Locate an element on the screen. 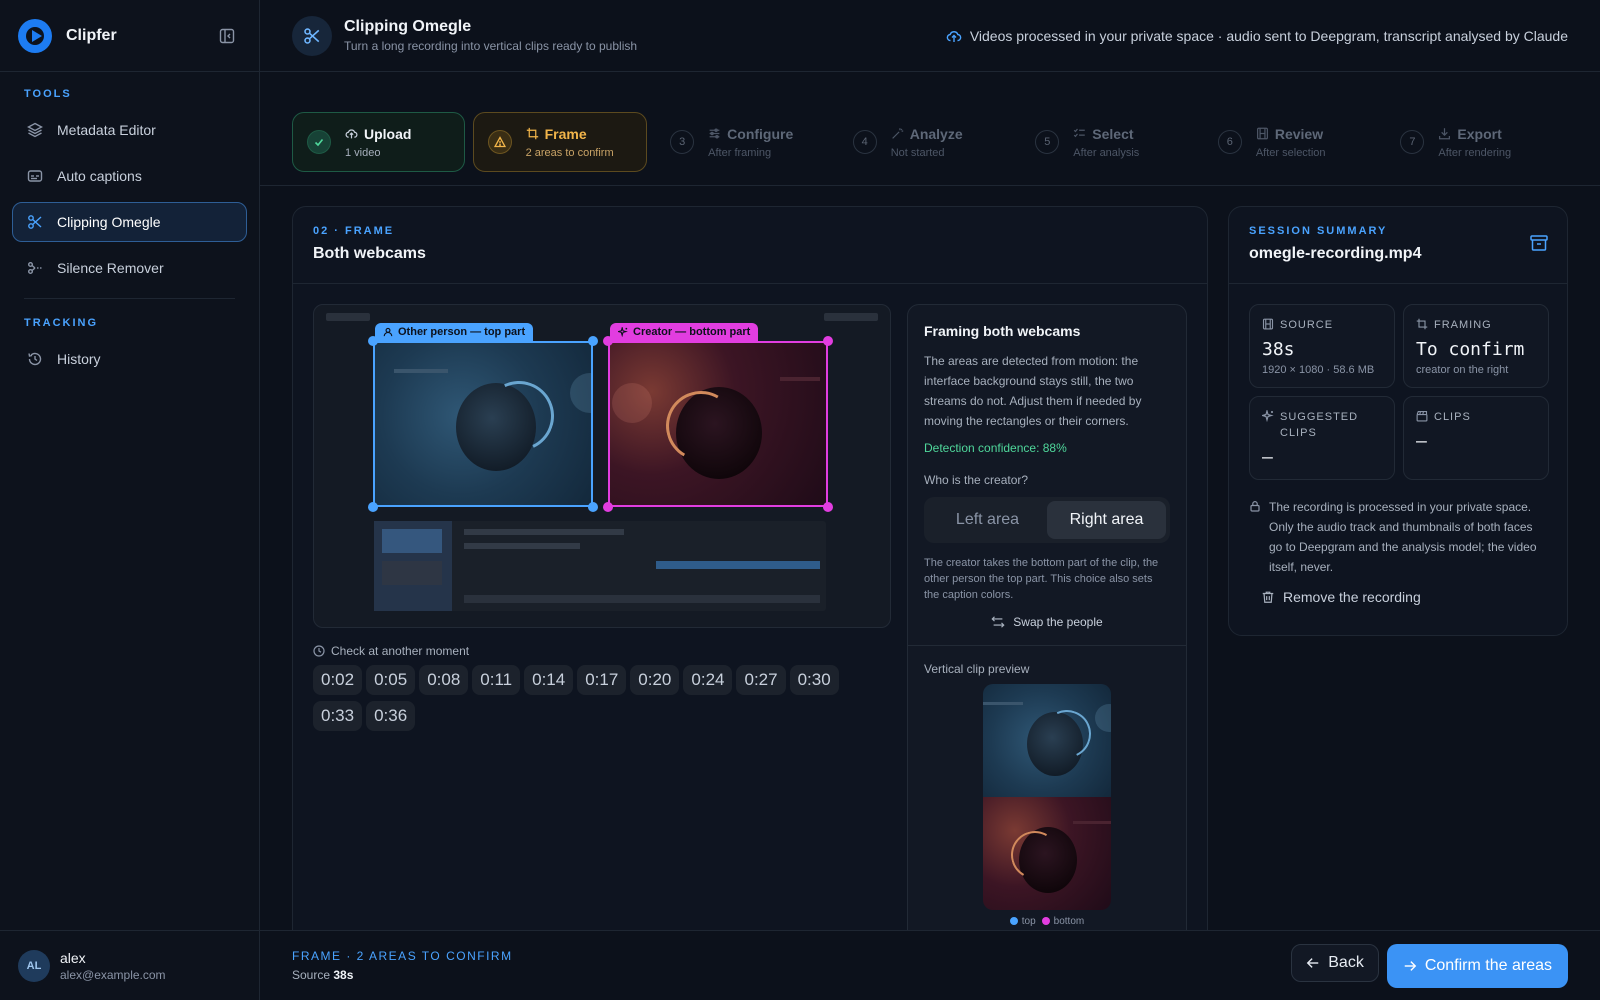 This screenshot has width=1600, height=1000. step-label: Select is located at coordinates (1106, 134).